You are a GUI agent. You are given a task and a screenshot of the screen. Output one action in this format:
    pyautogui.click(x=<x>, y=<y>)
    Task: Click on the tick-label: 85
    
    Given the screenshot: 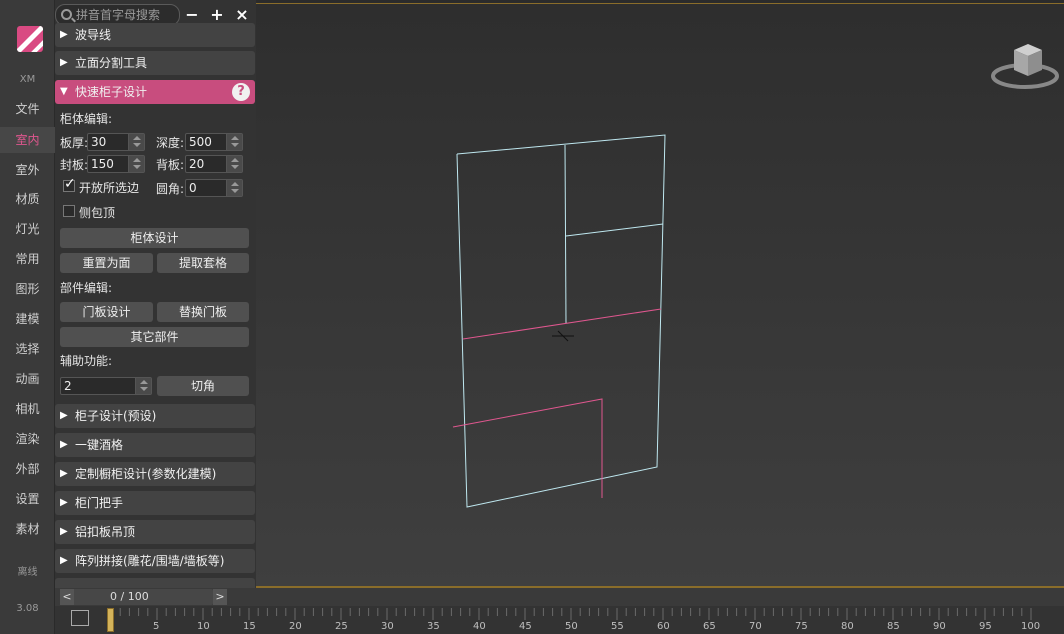 What is the action you would take?
    pyautogui.click(x=893, y=626)
    